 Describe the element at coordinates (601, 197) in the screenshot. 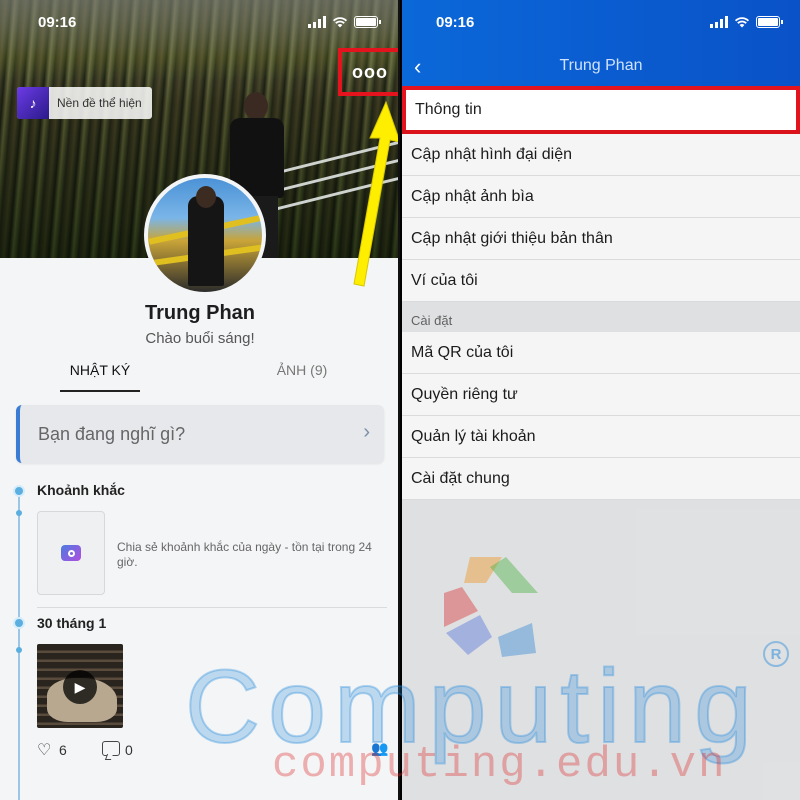

I see `menu-item-update-cover: Cập nhật ảnh bìa` at that location.